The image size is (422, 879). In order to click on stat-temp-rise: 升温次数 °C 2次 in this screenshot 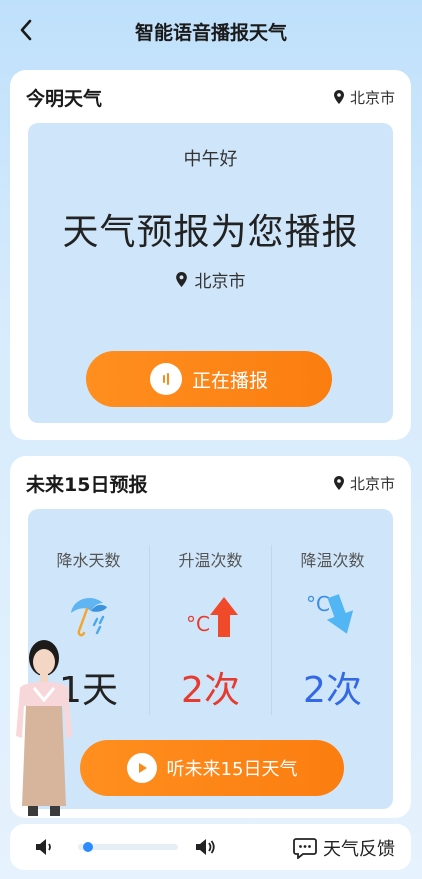, I will do `click(210, 630)`.